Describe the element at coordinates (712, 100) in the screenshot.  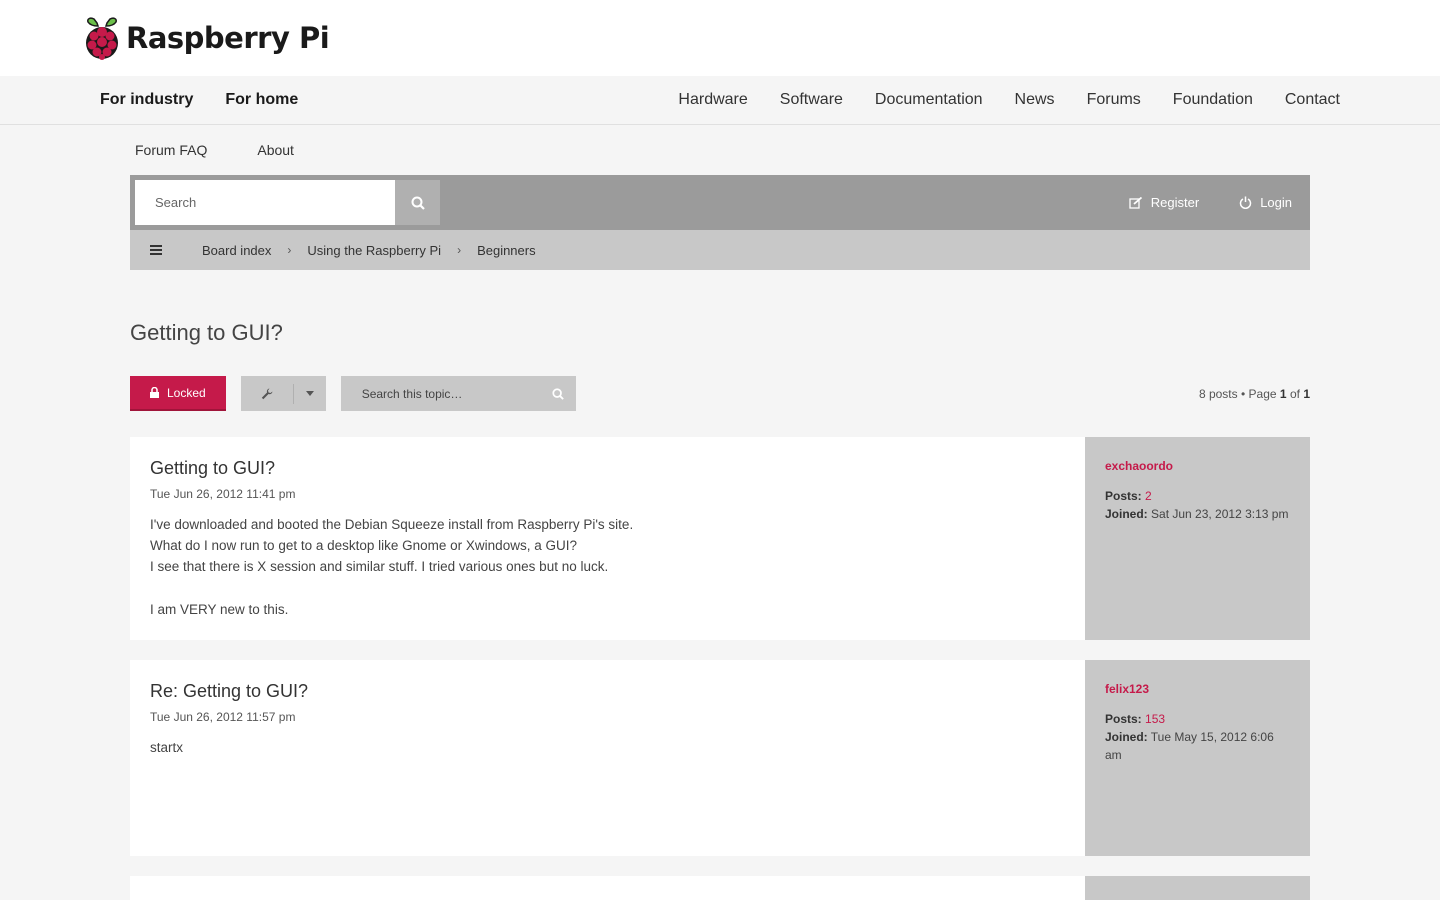
I see `nav-hardware: Hardware` at that location.